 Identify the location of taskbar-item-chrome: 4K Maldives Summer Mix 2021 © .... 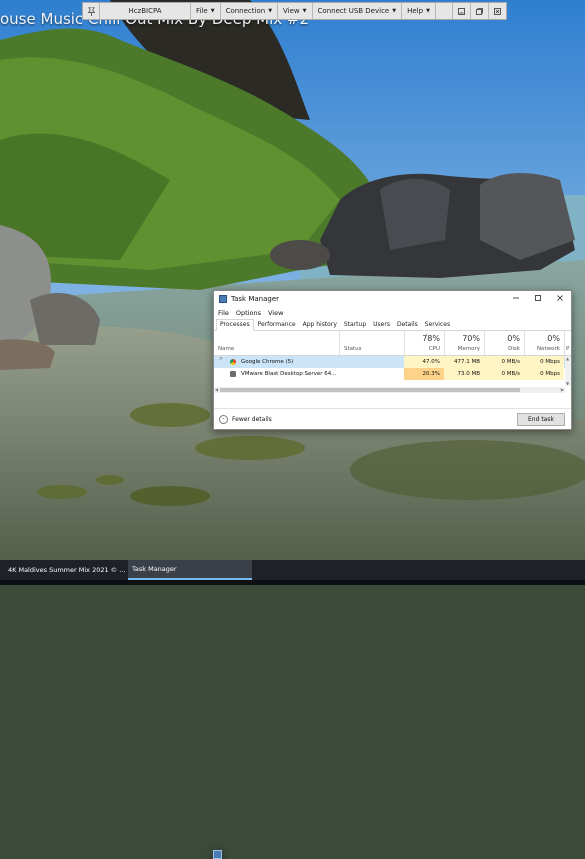
(64, 570).